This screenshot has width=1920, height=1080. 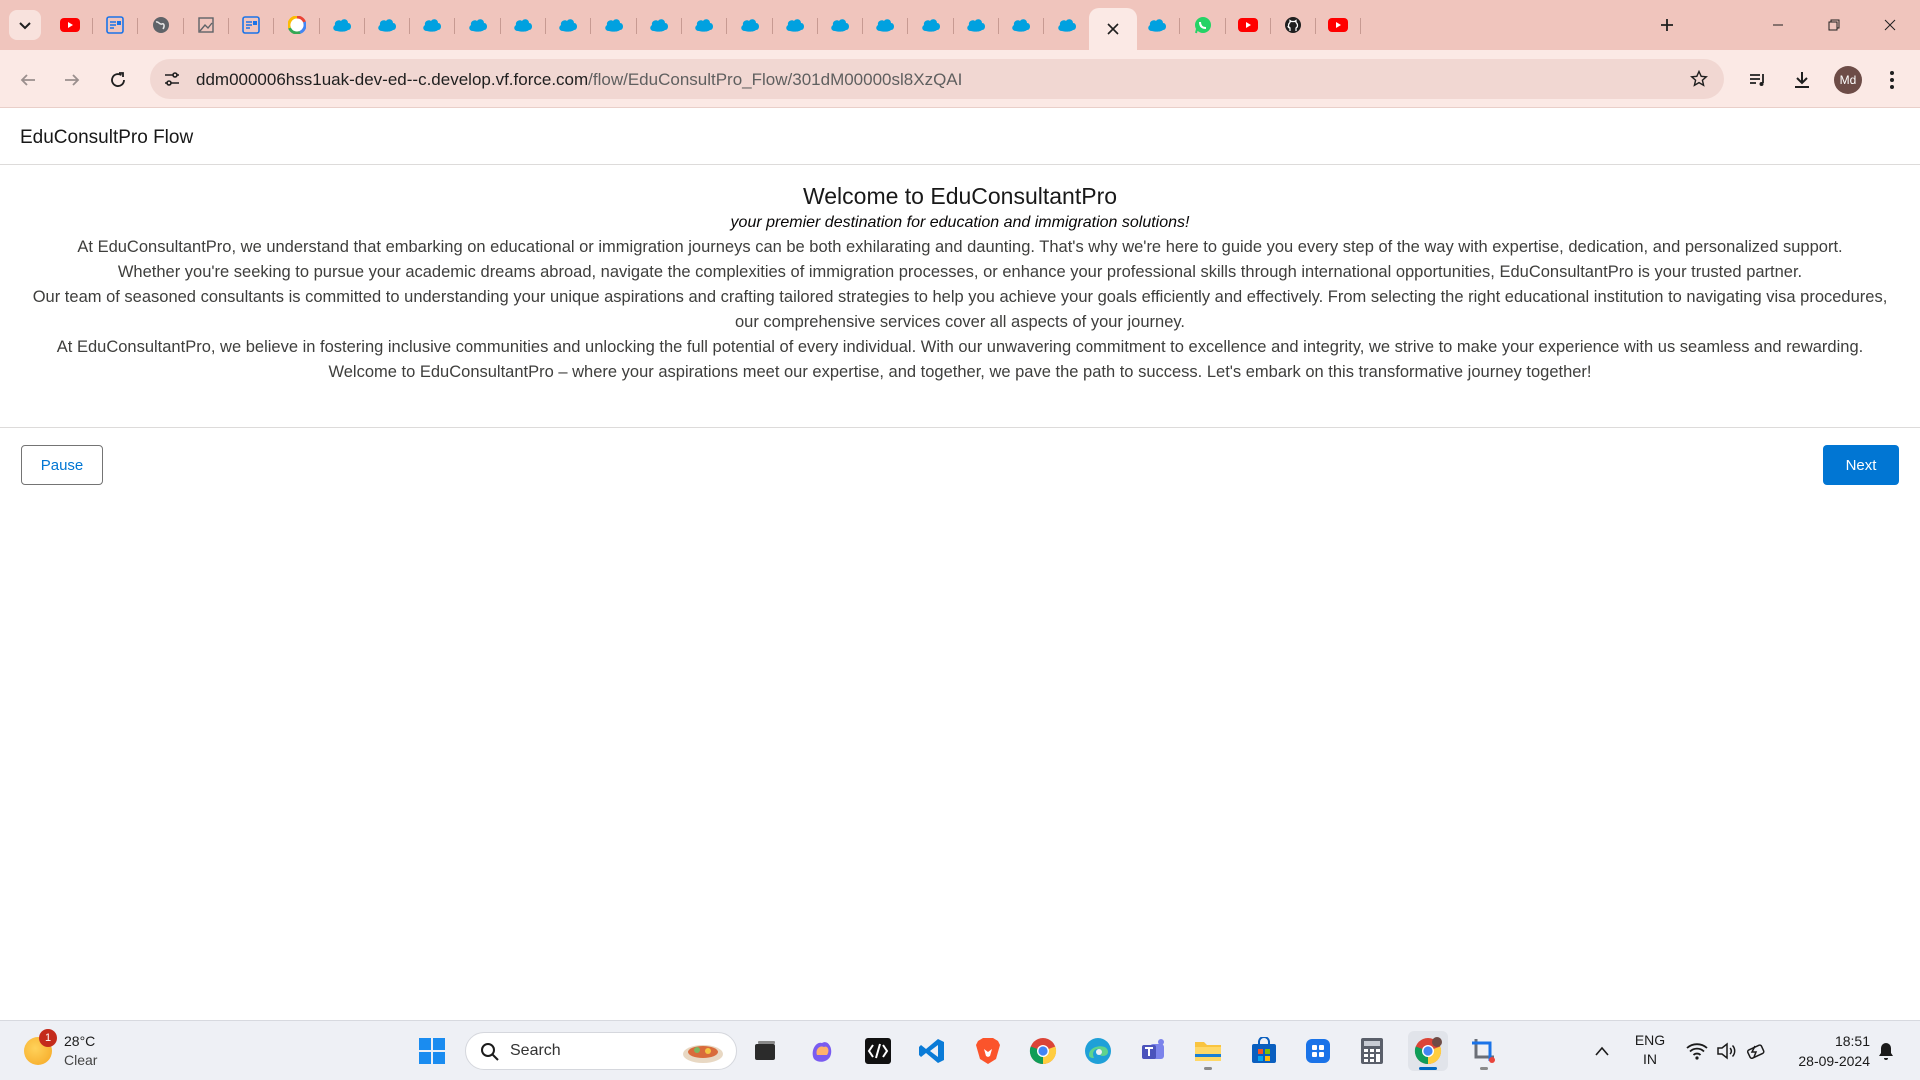 I want to click on minimize-button, so click(x=1778, y=25).